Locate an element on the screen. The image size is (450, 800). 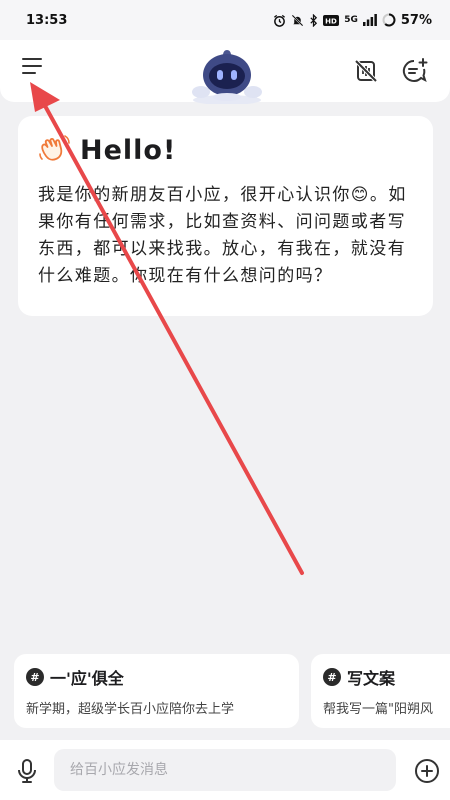
suggestion-title: 一'应'俱全 is located at coordinates (87, 678).